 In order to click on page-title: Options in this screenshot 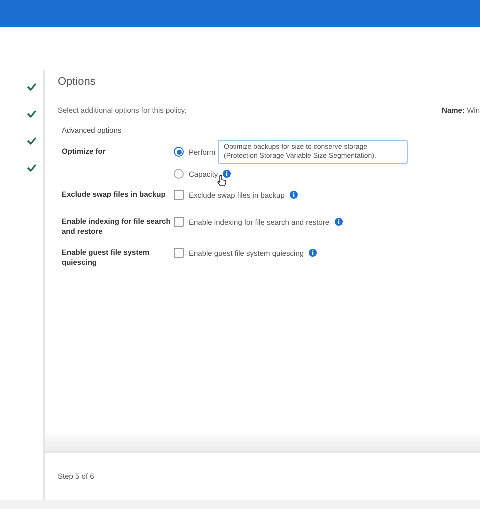, I will do `click(77, 82)`.